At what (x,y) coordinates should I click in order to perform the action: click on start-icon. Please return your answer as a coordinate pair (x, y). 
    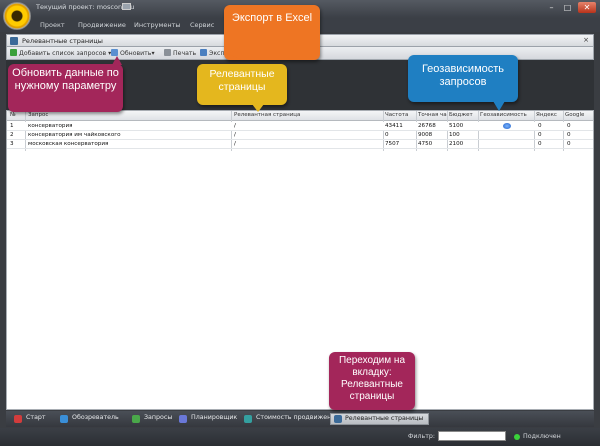
    Looking at the image, I should click on (18, 419).